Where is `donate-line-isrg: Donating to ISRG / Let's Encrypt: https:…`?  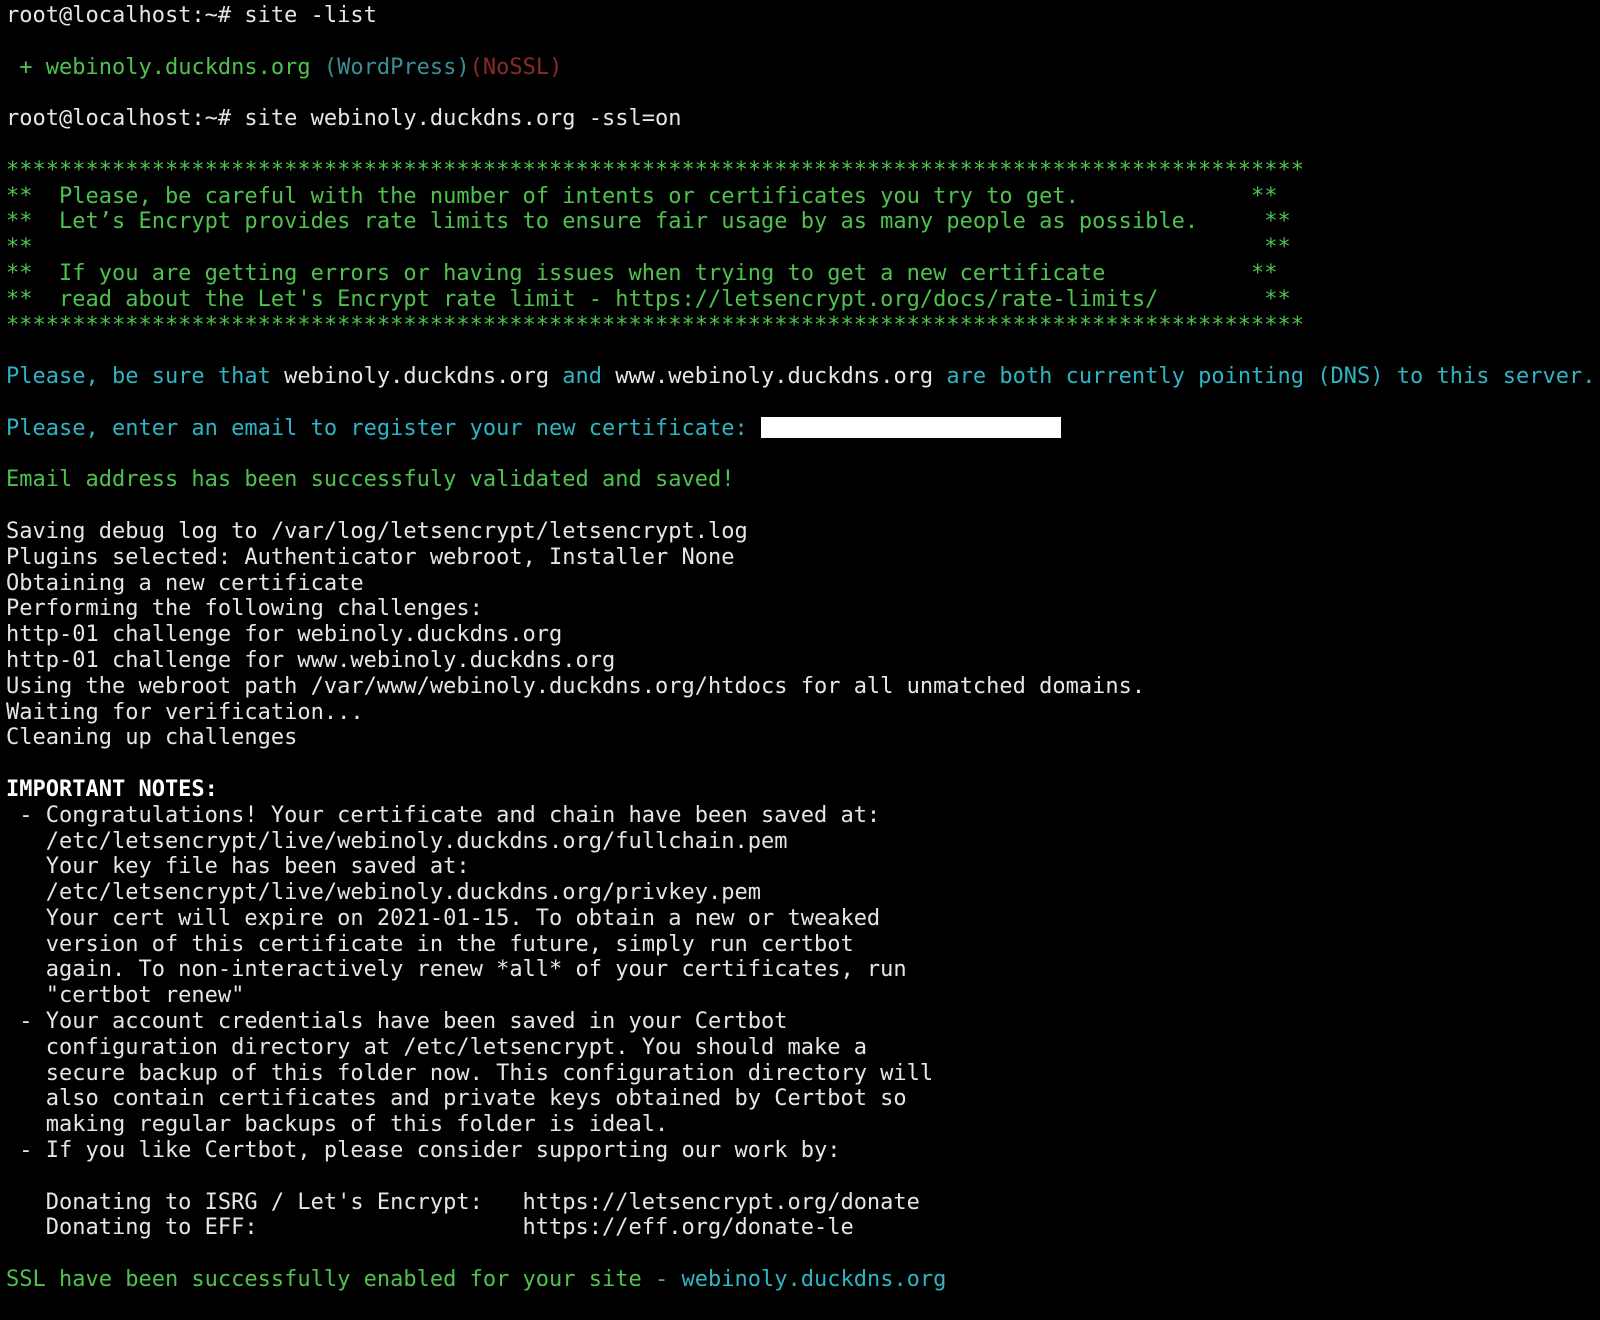 donate-line-isrg: Donating to ISRG / Let's Encrypt: https:… is located at coordinates (463, 1202).